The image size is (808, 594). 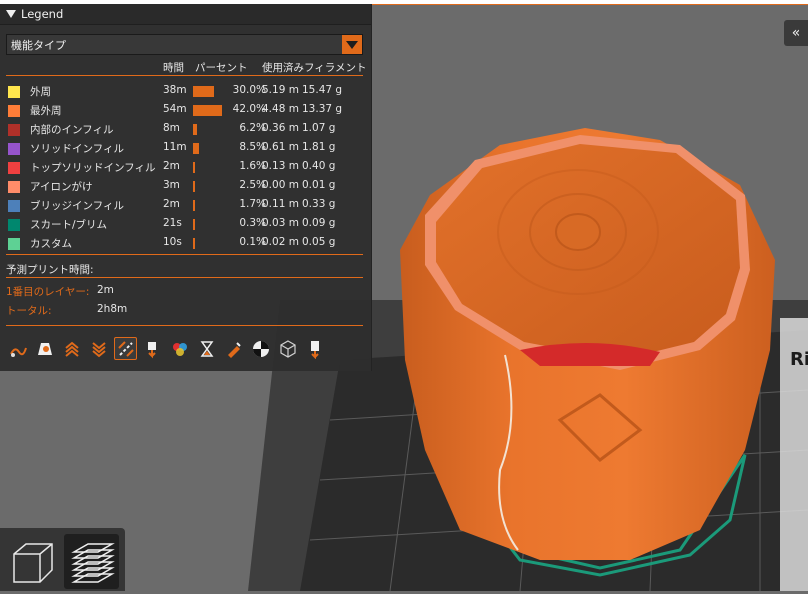 I want to click on retractions-icon, so click(x=71, y=349).